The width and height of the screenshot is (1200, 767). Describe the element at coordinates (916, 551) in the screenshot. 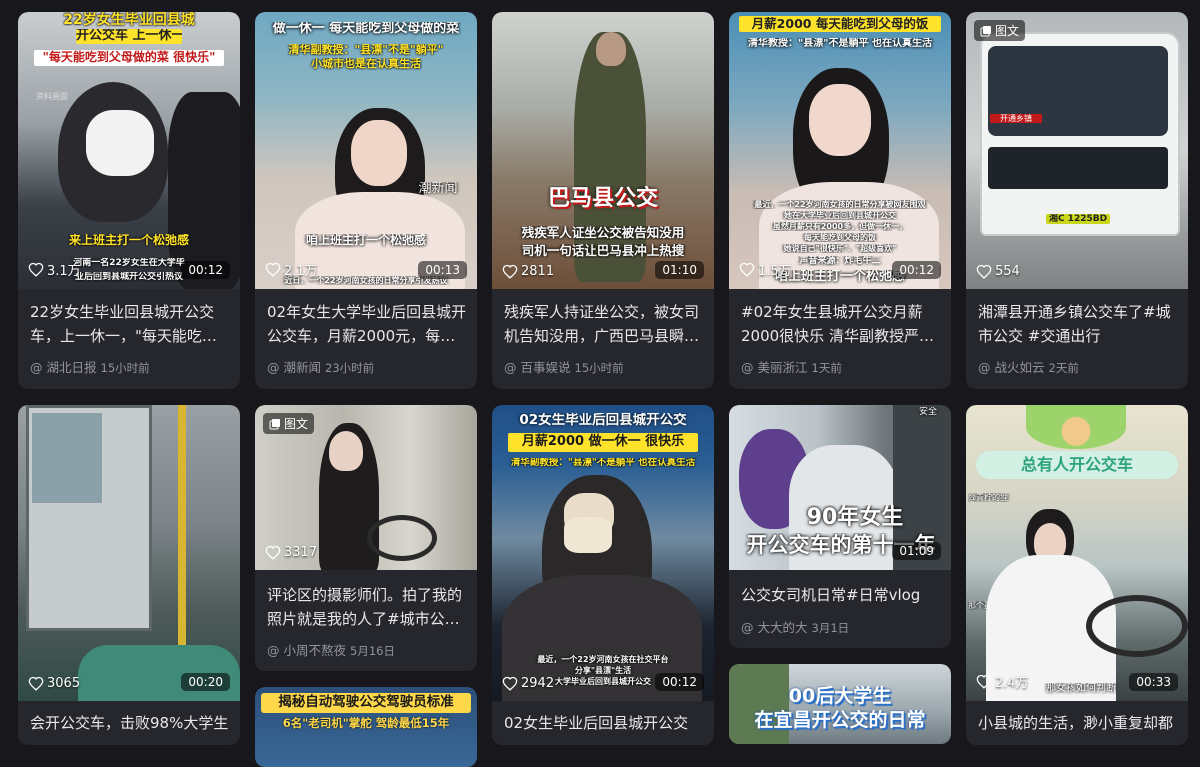

I see `video-duration: 01:09` at that location.